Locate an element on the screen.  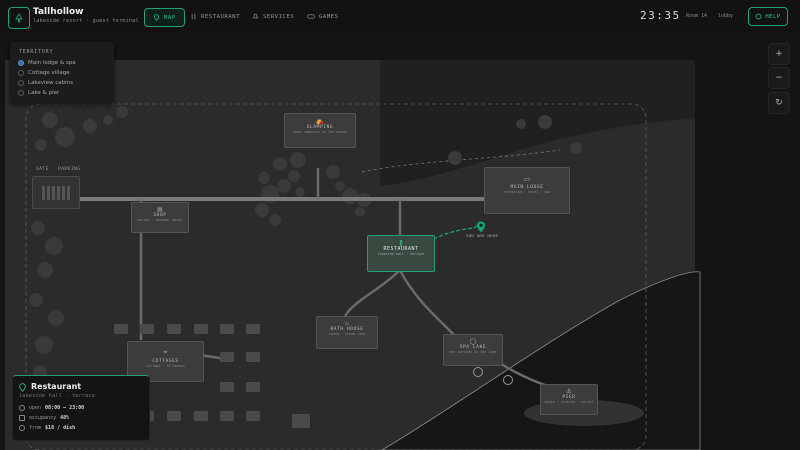
fork-knife-icon: ǁ is located at coordinates (401, 243).